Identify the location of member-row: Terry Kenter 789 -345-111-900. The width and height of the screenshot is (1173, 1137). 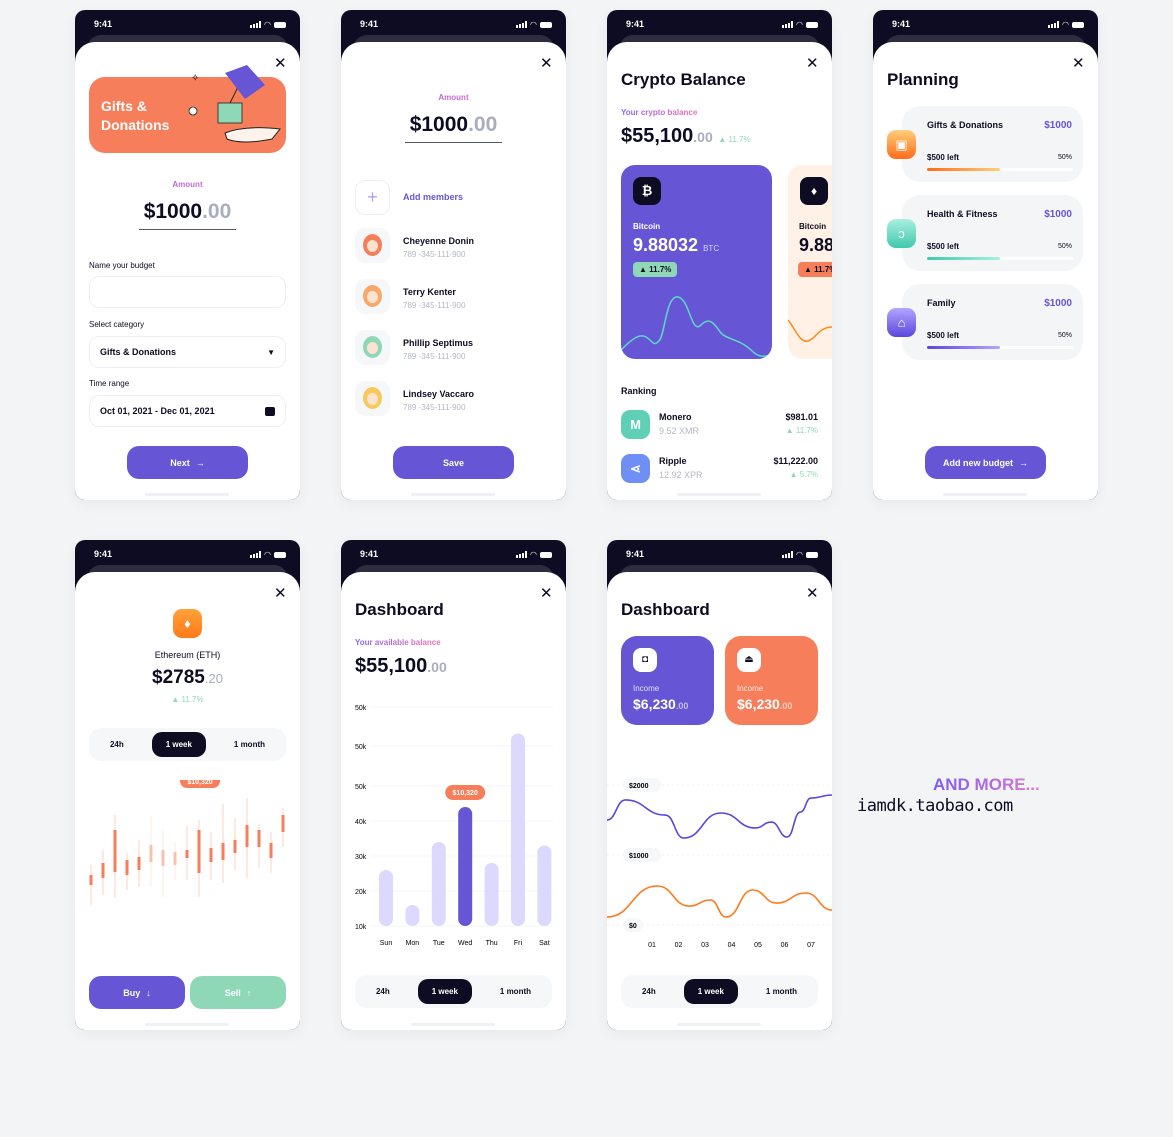
(453, 297).